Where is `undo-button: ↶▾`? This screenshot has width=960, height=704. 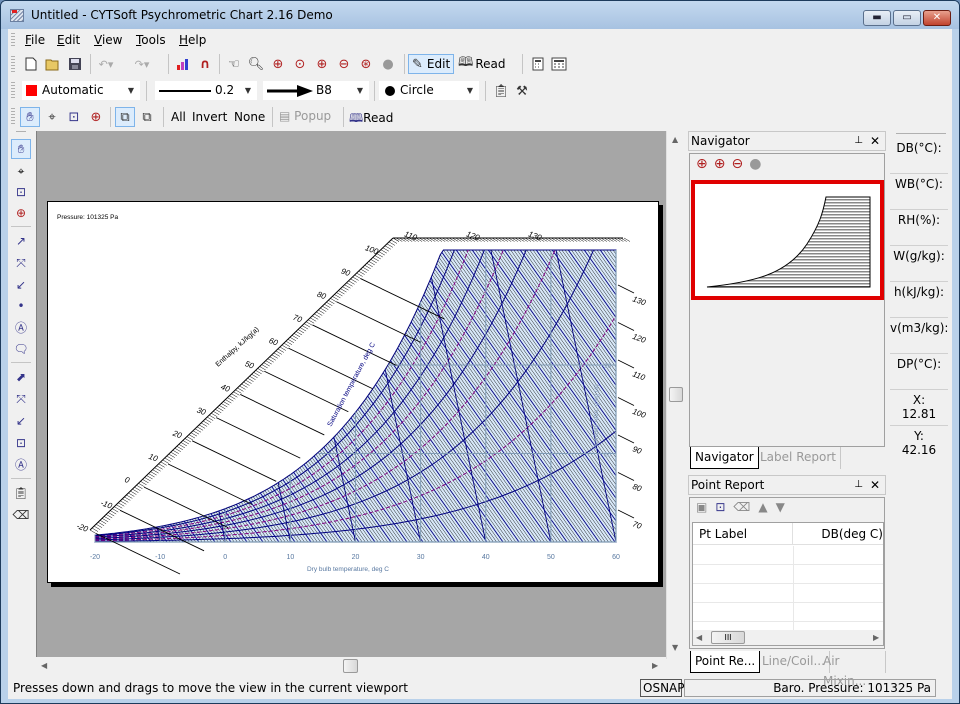 undo-button: ↶▾ is located at coordinates (106, 64).